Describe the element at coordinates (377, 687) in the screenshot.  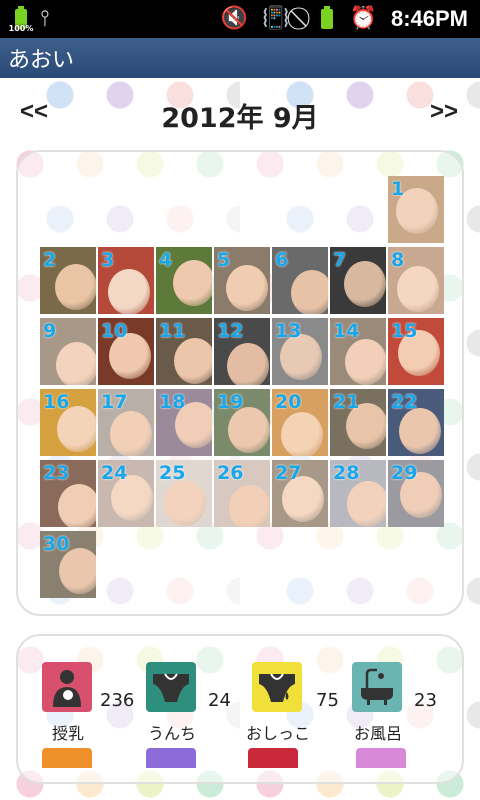
I see `bath-icon` at that location.